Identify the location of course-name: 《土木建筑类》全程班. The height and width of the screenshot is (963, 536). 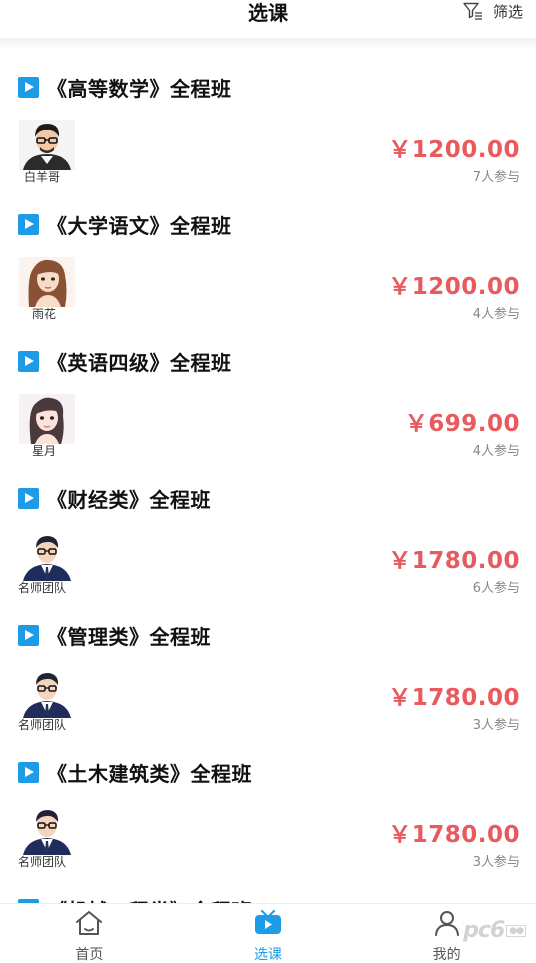
(149, 773).